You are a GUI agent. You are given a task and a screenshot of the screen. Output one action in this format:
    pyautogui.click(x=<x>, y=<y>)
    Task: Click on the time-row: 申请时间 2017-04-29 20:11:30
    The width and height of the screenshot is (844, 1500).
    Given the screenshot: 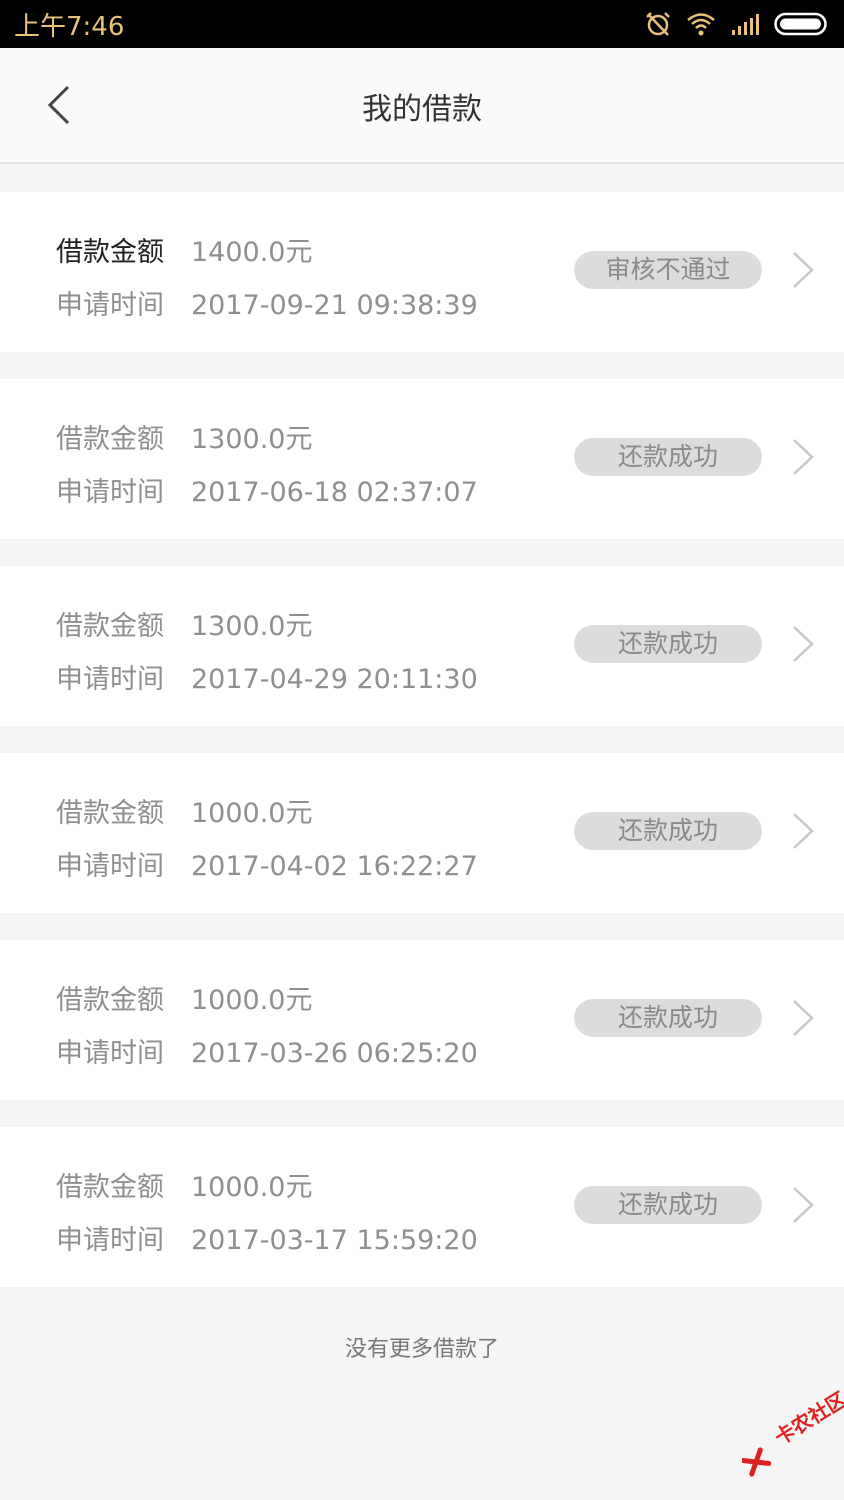 What is the action you would take?
    pyautogui.click(x=267, y=676)
    